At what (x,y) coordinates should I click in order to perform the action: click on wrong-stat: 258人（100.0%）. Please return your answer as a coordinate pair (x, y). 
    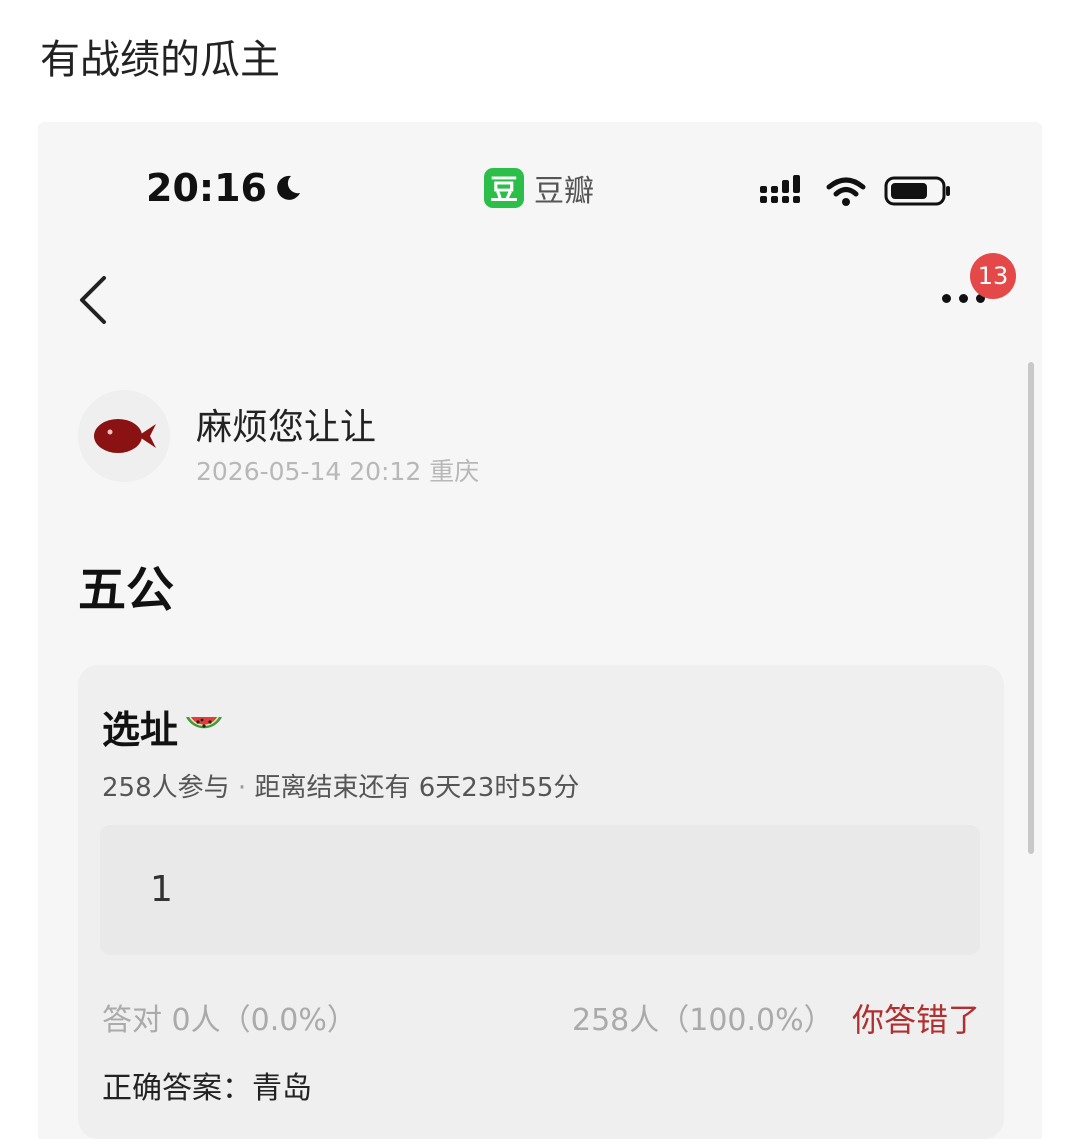
    Looking at the image, I should click on (703, 1020).